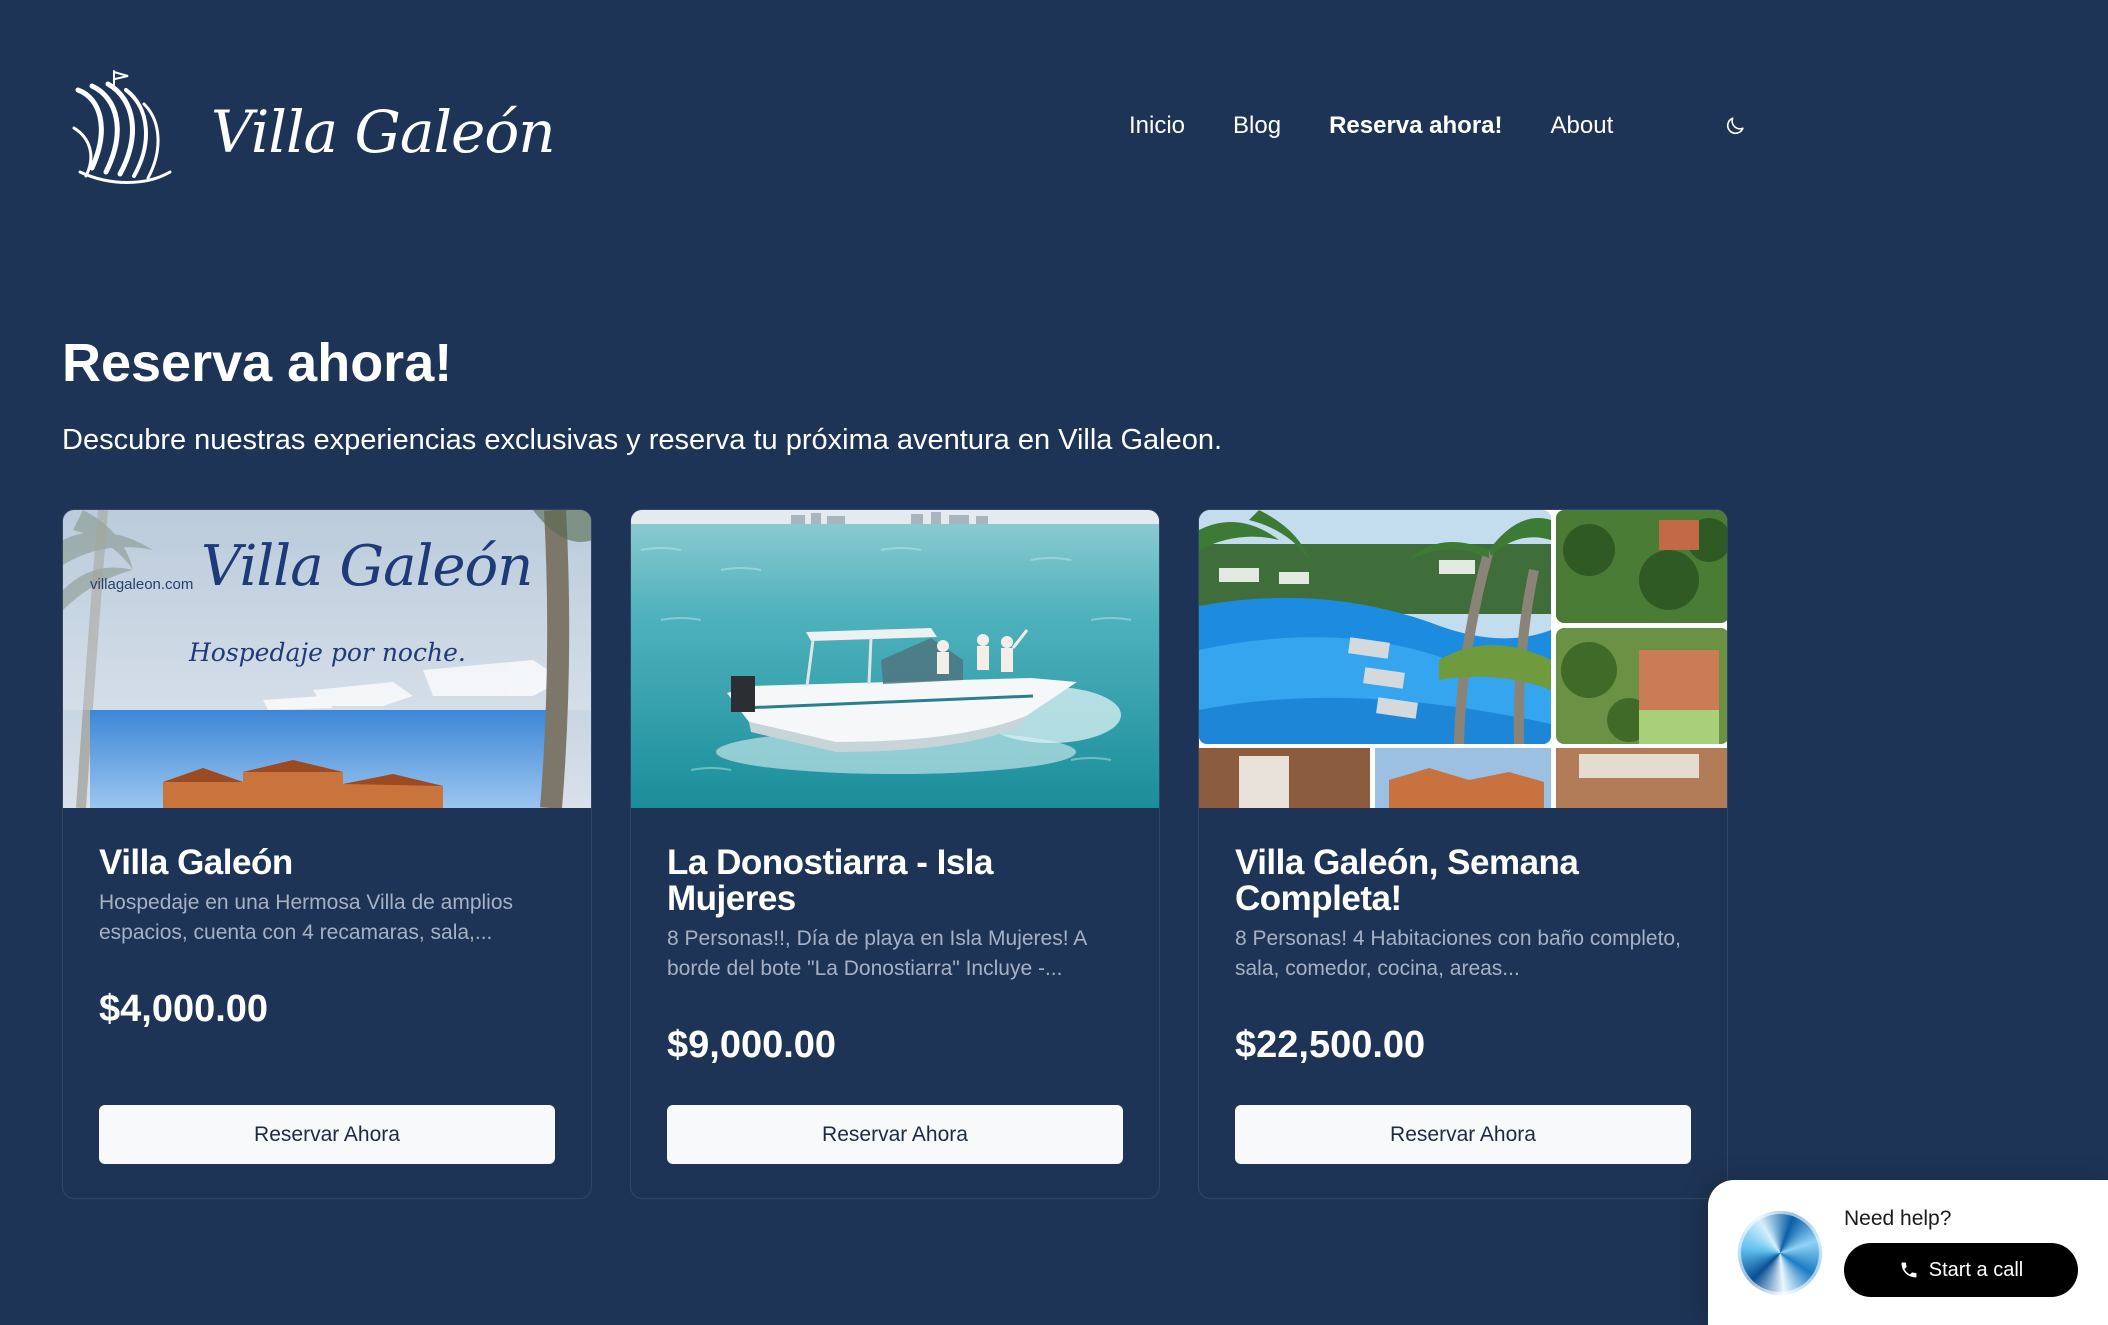 The width and height of the screenshot is (2108, 1325). I want to click on start-call-label: Start a call, so click(1976, 1269).